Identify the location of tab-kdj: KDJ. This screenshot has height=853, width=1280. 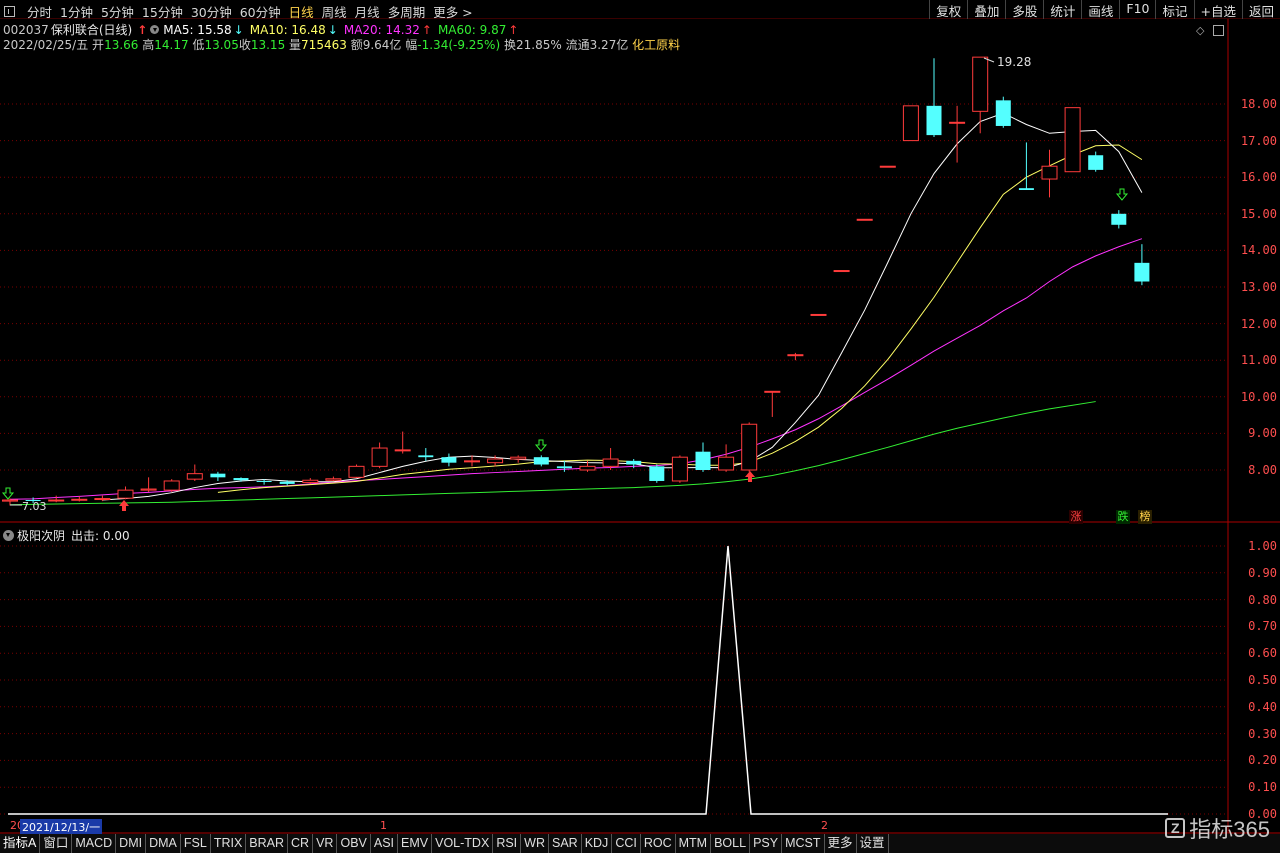
(597, 843).